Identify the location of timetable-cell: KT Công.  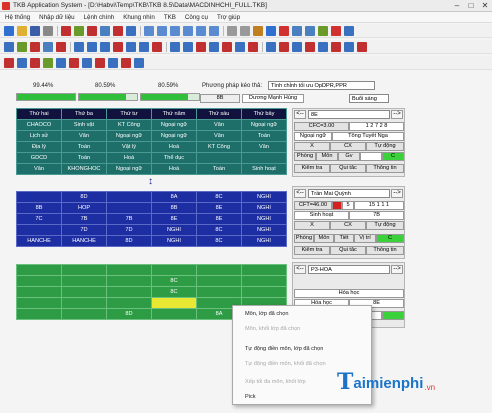
(129, 125).